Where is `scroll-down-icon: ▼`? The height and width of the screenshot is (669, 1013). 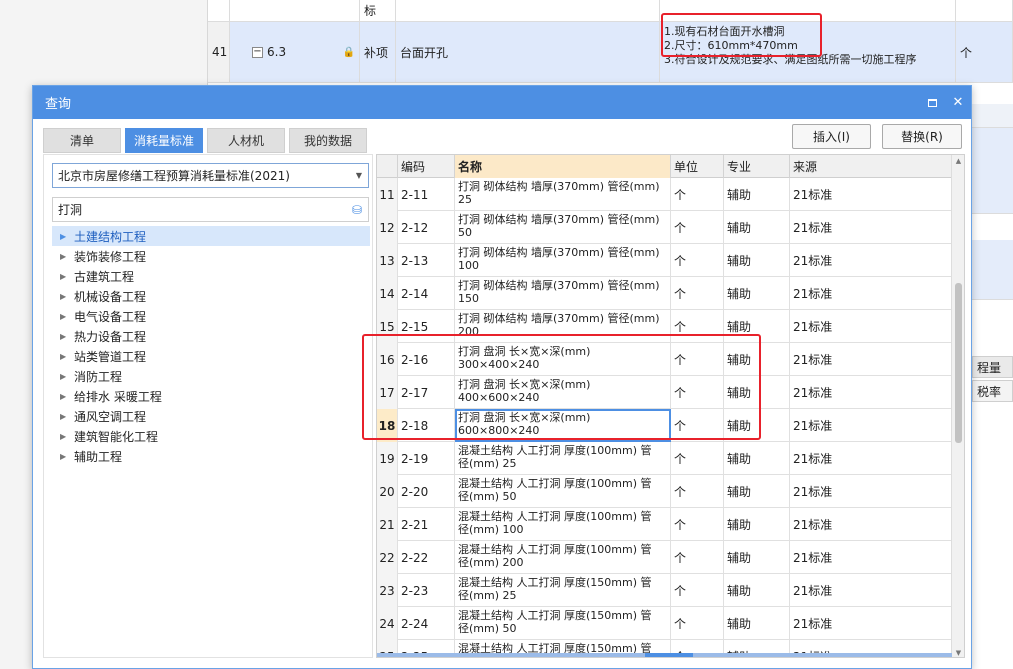
scroll-down-icon: ▼ is located at coordinates (958, 652).